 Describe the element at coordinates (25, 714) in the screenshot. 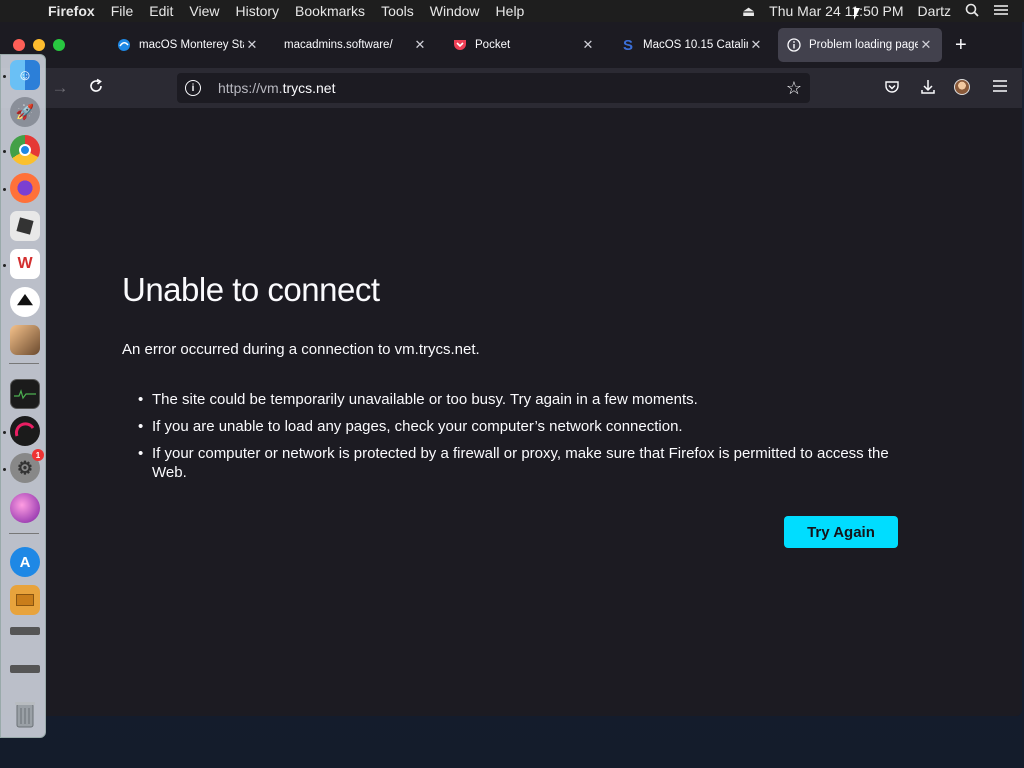

I see `trash-icon` at that location.